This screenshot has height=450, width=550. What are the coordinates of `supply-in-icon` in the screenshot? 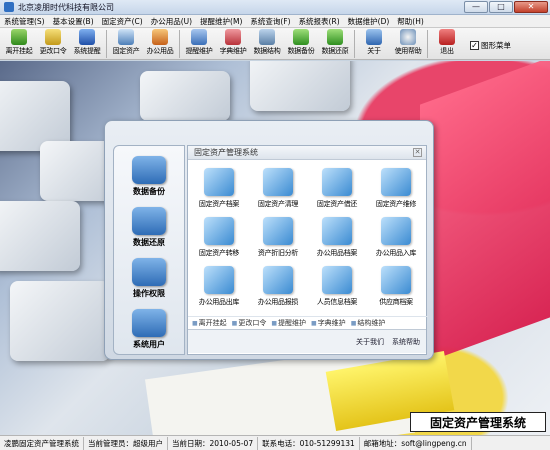 It's located at (396, 231).